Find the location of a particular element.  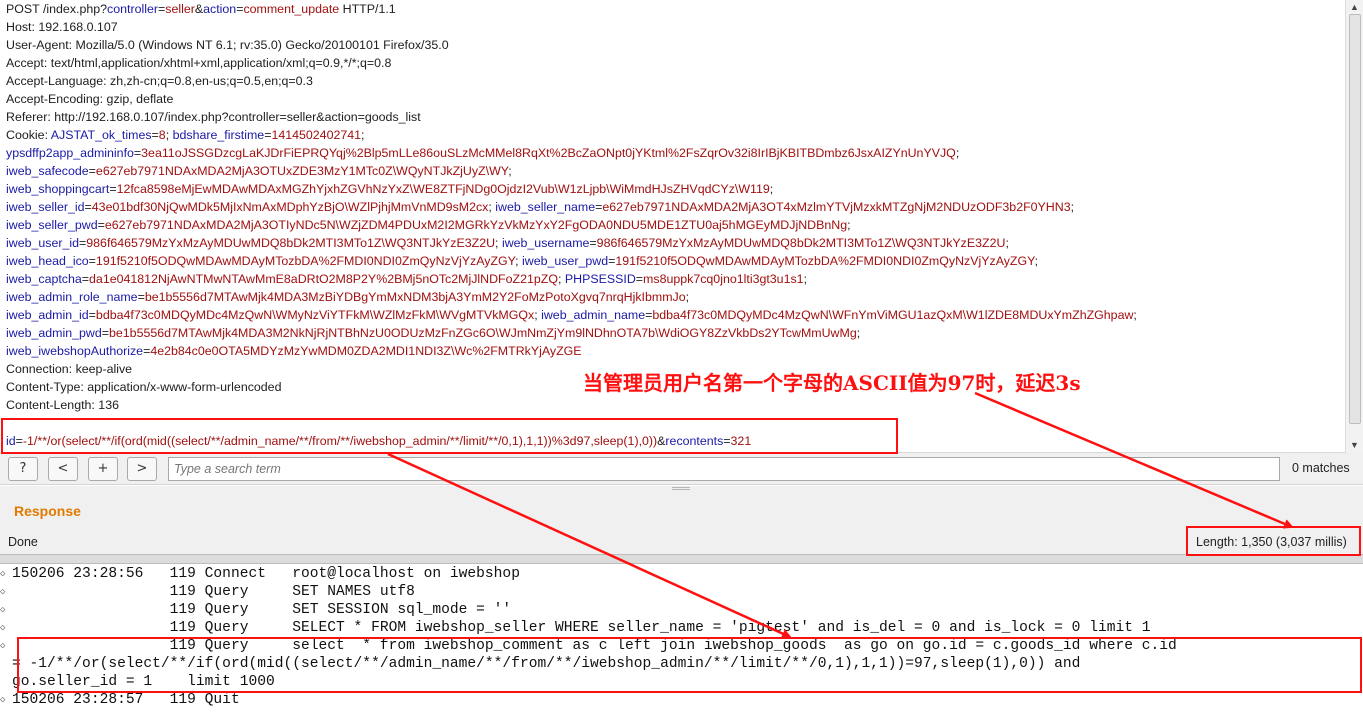

arrow-to-length is located at coordinates (1134, 460).